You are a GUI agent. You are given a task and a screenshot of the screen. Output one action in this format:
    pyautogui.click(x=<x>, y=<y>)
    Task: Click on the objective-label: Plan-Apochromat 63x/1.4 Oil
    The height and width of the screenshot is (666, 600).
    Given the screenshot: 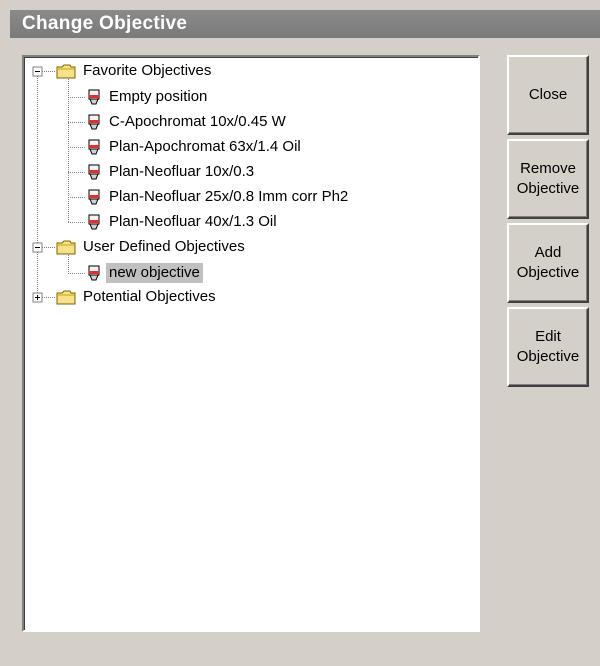 What is the action you would take?
    pyautogui.click(x=205, y=146)
    